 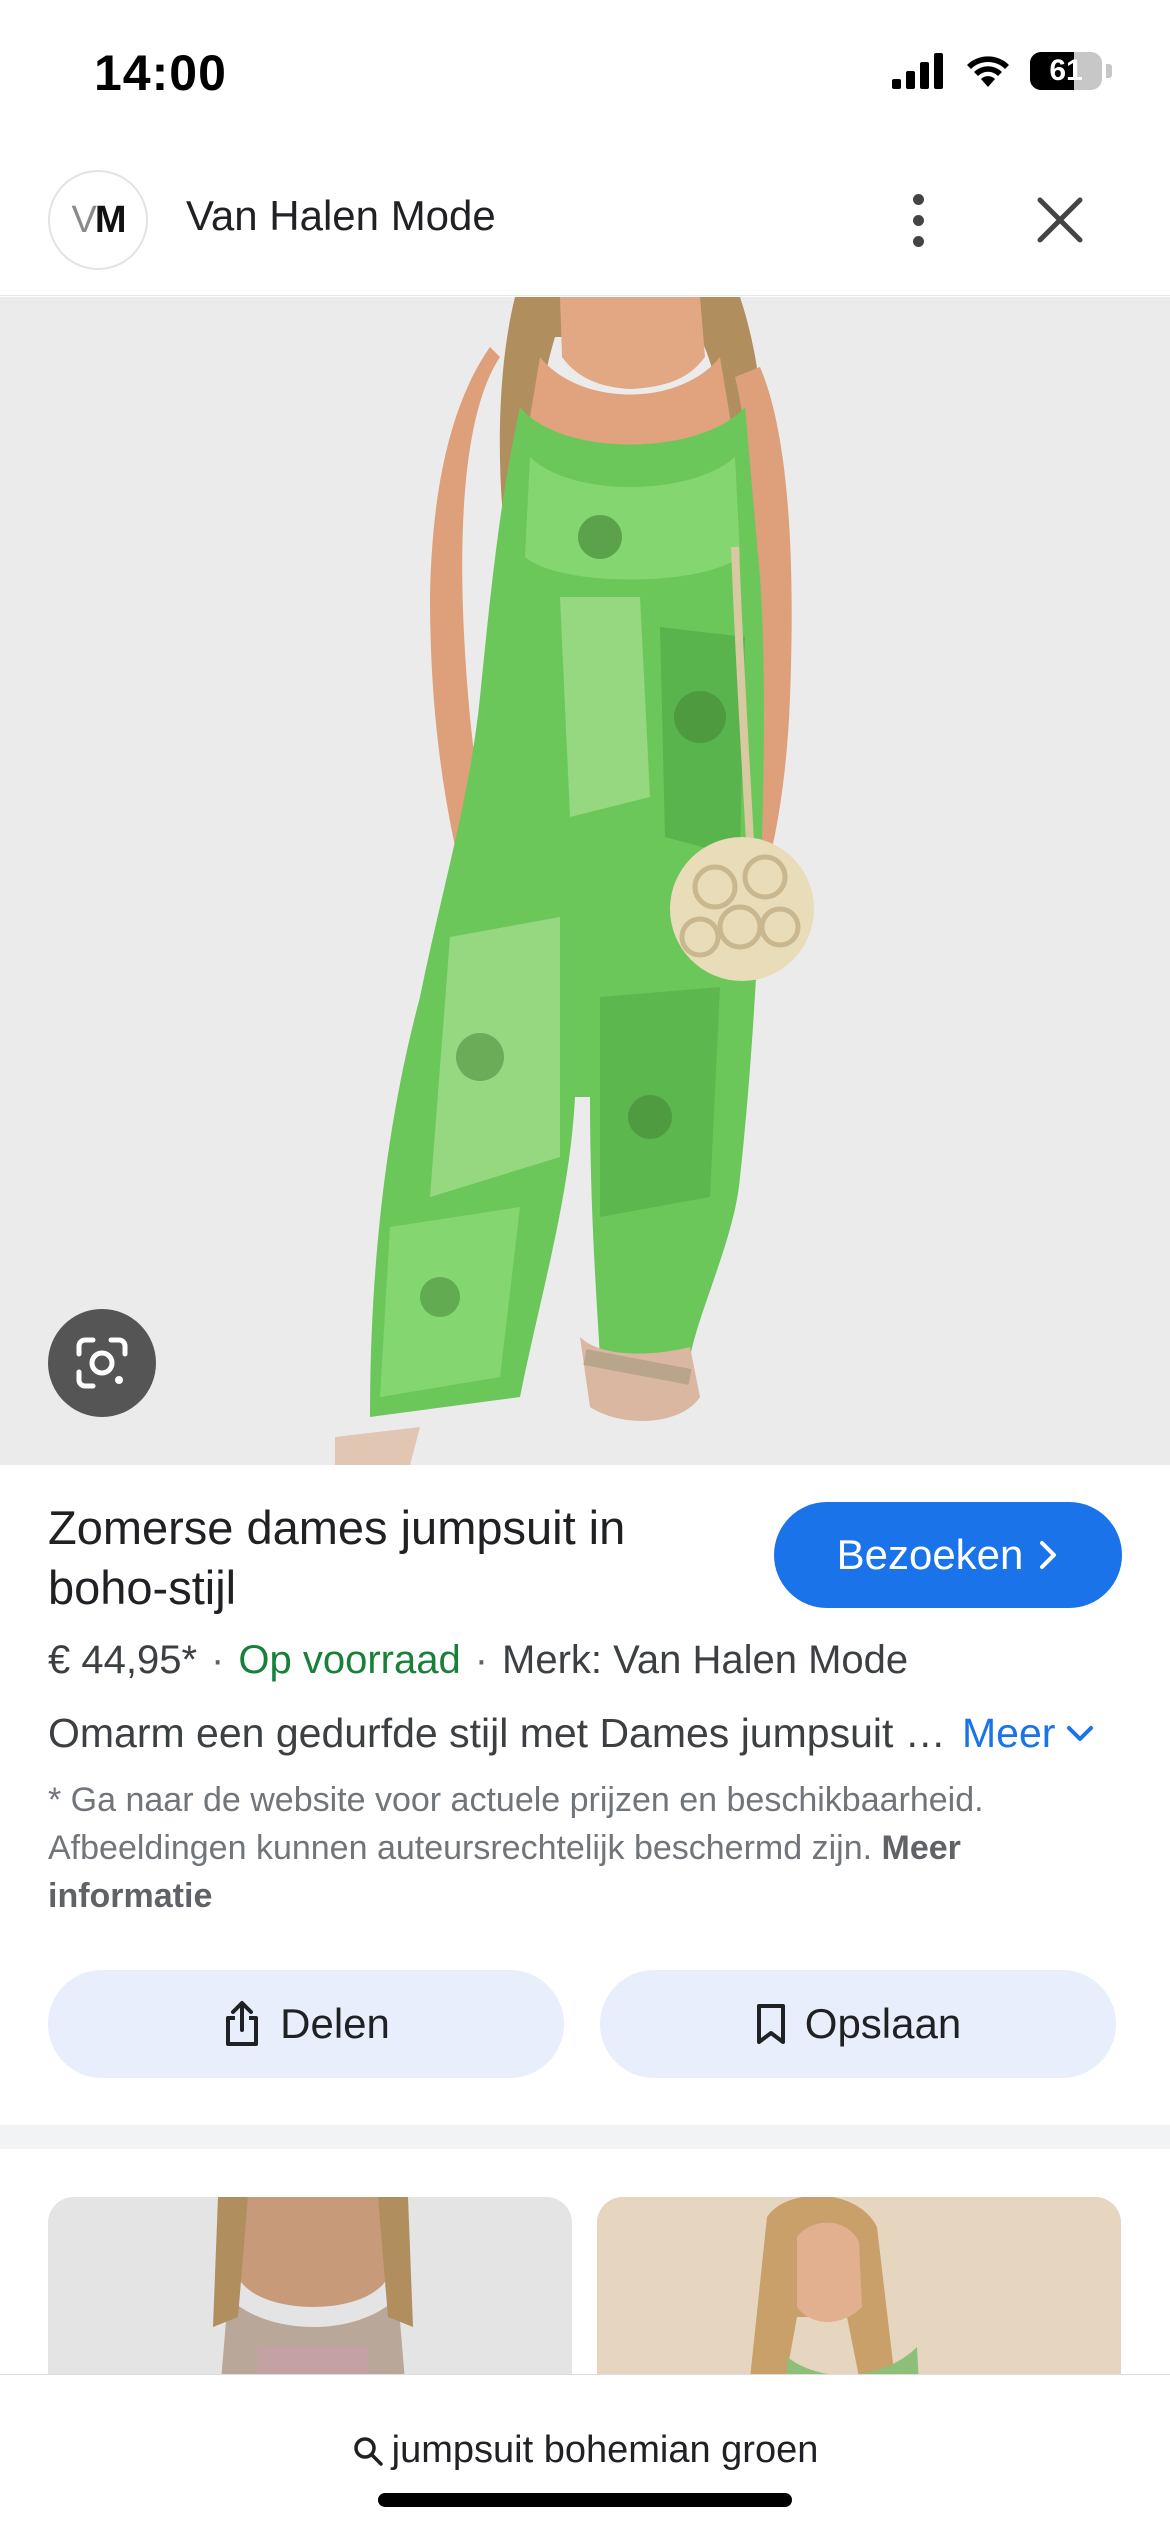 I want to click on share-button: Delen, so click(x=306, y=2024).